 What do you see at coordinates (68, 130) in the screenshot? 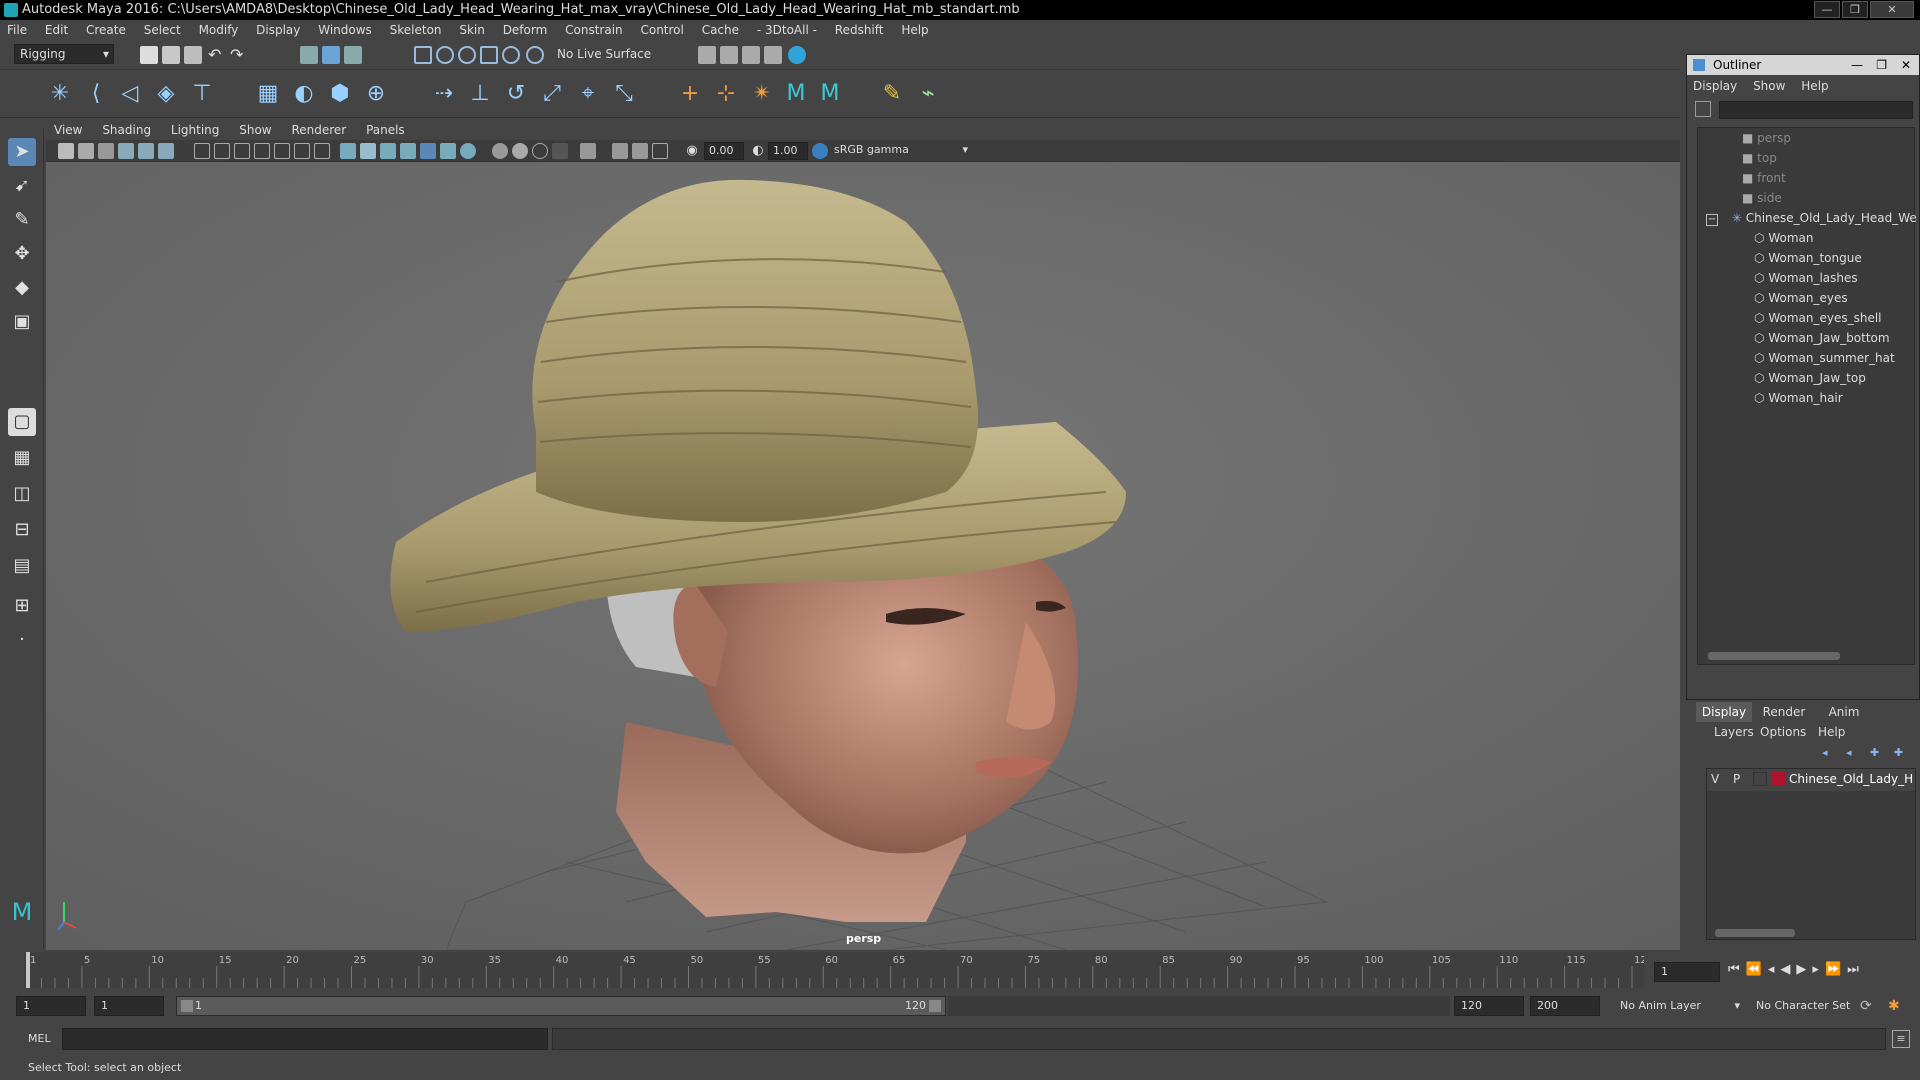
I see `viewport-menu-view: View` at bounding box center [68, 130].